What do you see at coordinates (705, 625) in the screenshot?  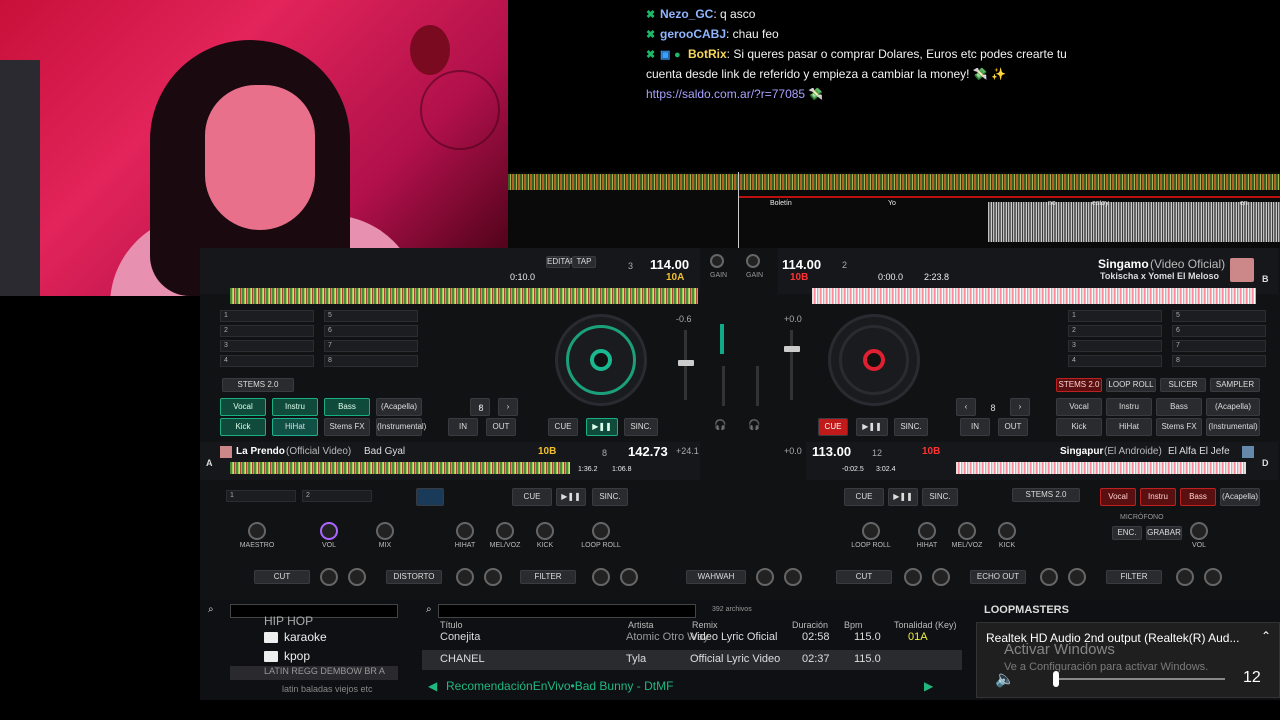 I see `column-header: Remix` at bounding box center [705, 625].